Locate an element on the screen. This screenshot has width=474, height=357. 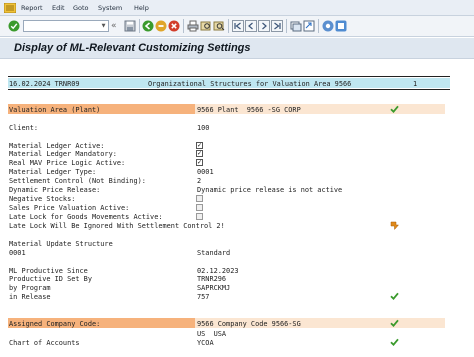
first-page-icon is located at coordinates (238, 26).